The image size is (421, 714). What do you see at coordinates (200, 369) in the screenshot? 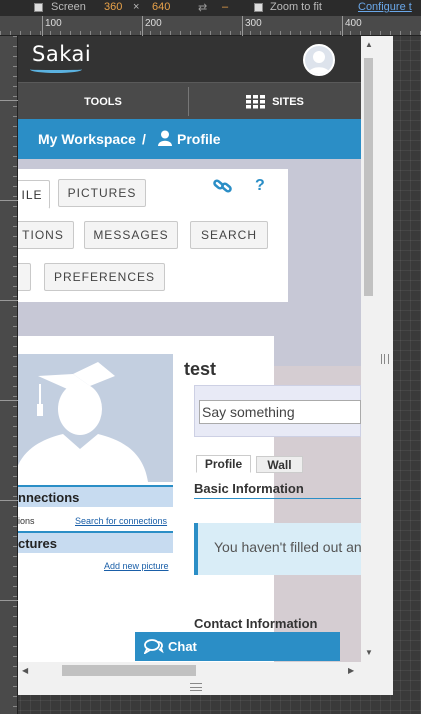
I see `profile-name: test` at bounding box center [200, 369].